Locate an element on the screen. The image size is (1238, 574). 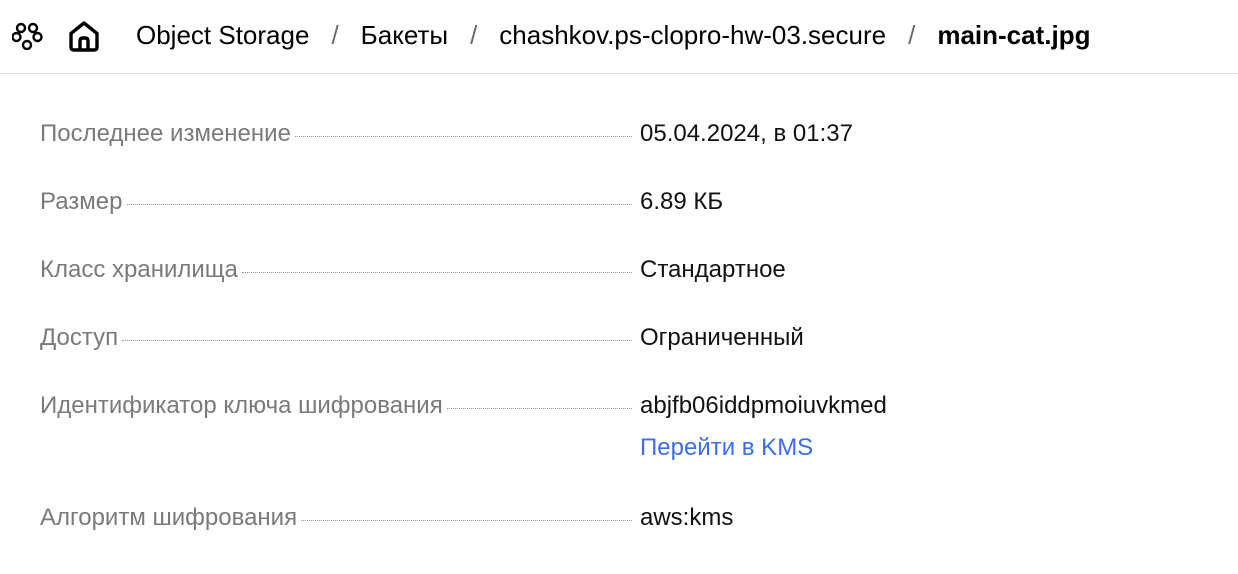
home-icon is located at coordinates (84, 36).